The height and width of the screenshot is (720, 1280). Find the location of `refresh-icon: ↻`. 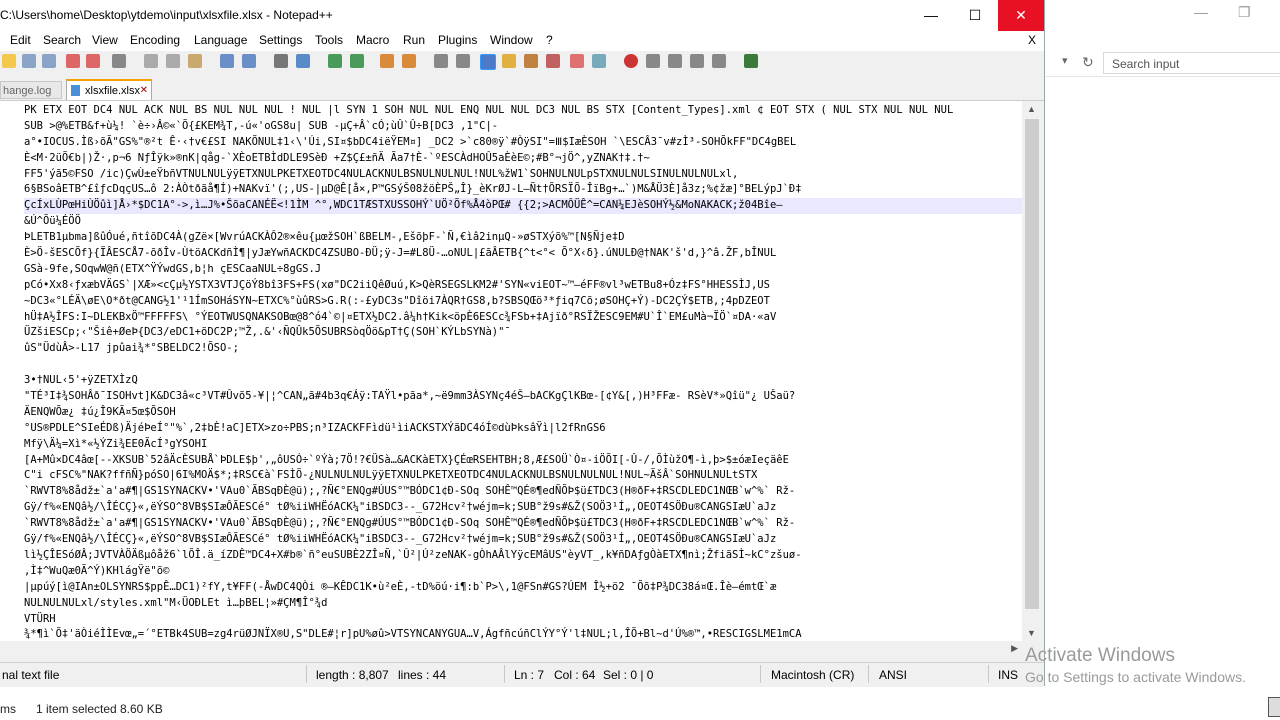

refresh-icon: ↻ is located at coordinates (1088, 62).